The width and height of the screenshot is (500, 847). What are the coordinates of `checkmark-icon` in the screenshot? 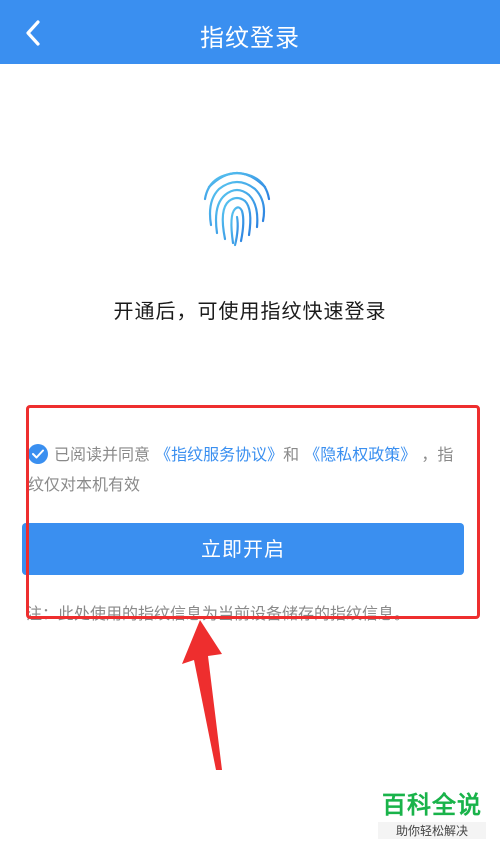 It's located at (38, 454).